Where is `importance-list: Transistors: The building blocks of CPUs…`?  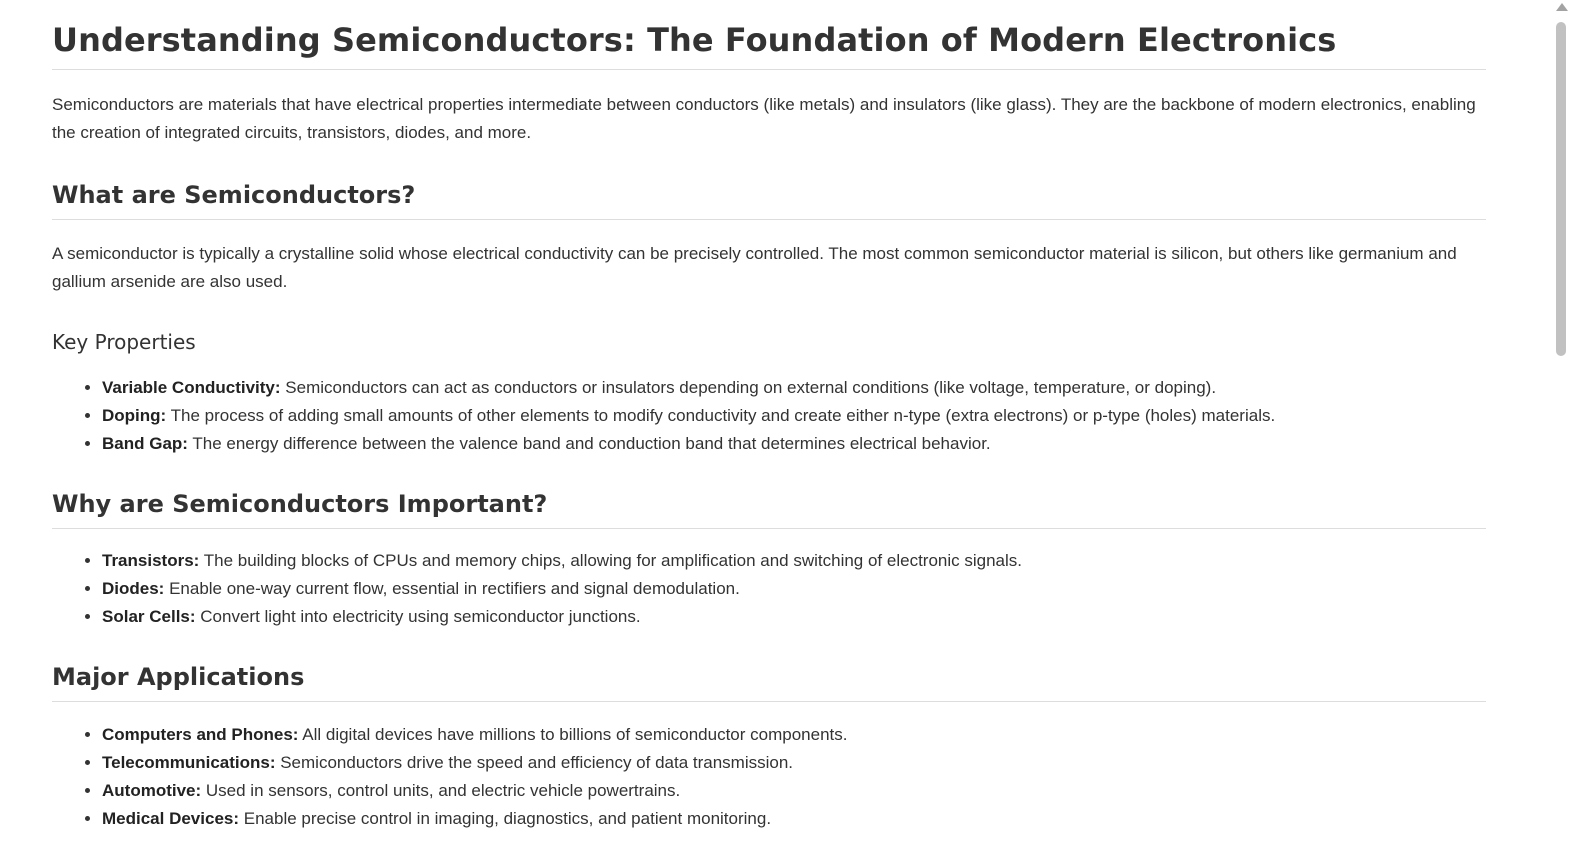 importance-list: Transistors: The building blocks of CPUs… is located at coordinates (769, 589).